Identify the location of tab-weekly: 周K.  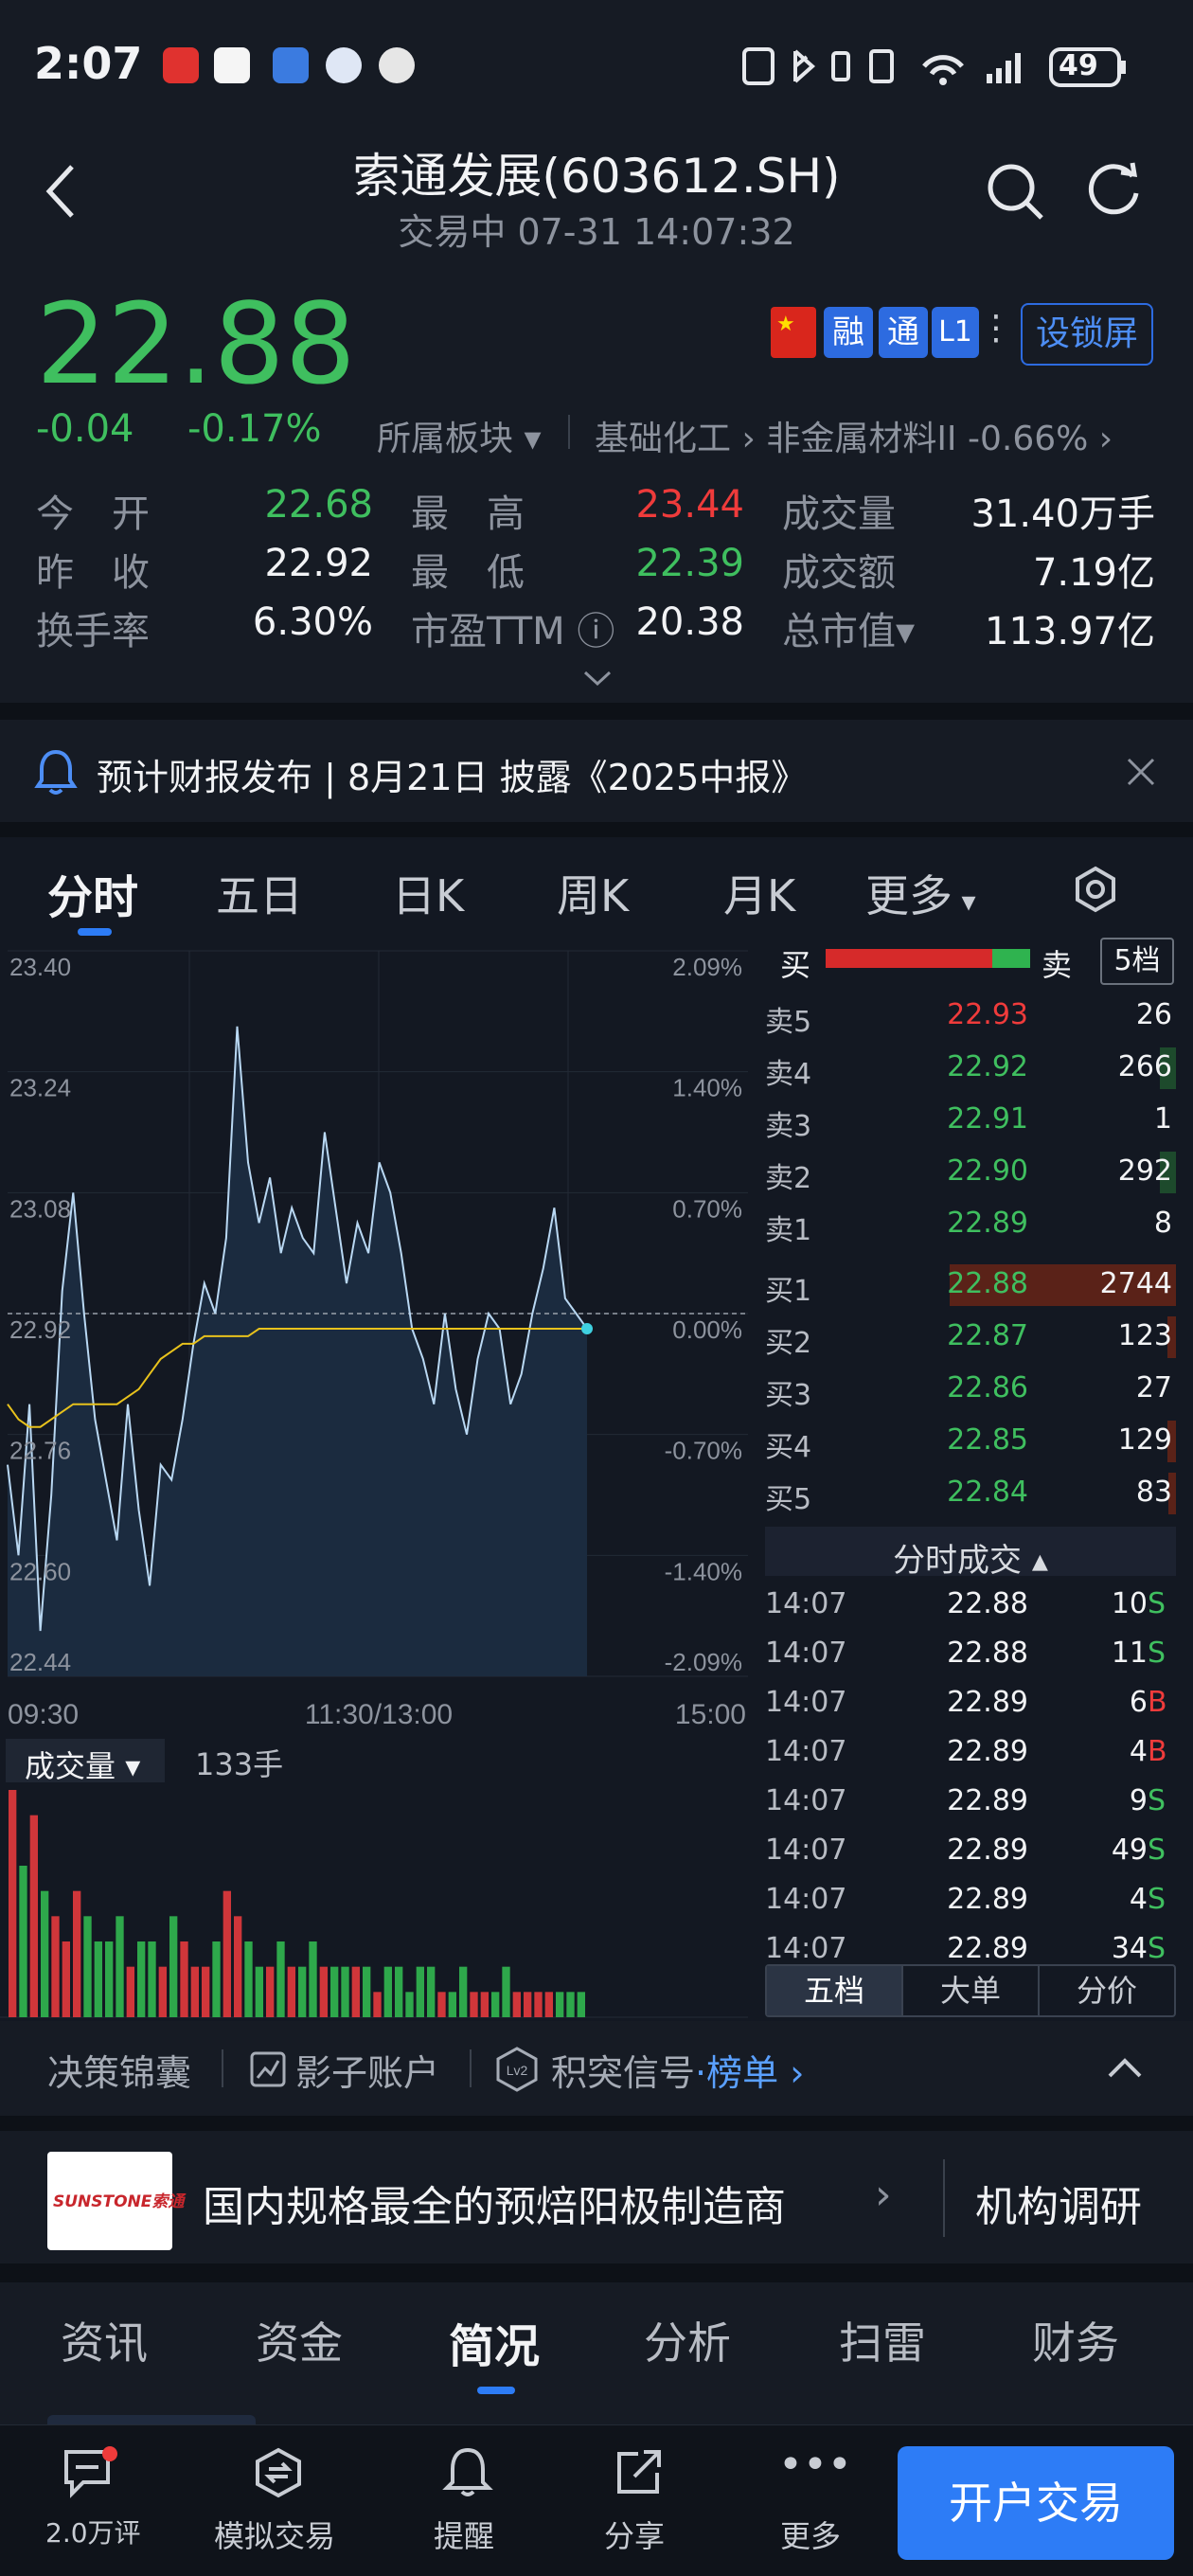
(593, 893).